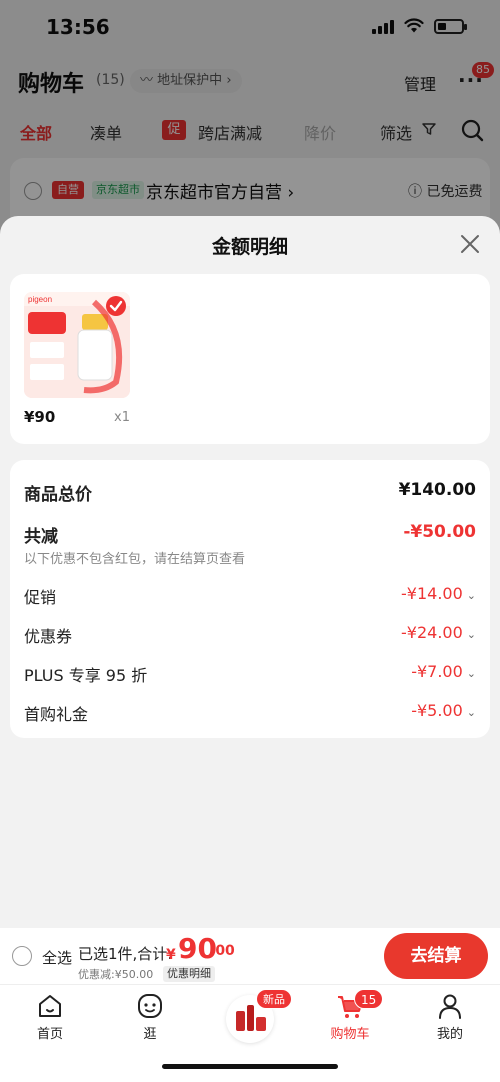 Image resolution: width=500 pixels, height=1082 pixels. Describe the element at coordinates (50, 1006) in the screenshot. I see `home-icon` at that location.